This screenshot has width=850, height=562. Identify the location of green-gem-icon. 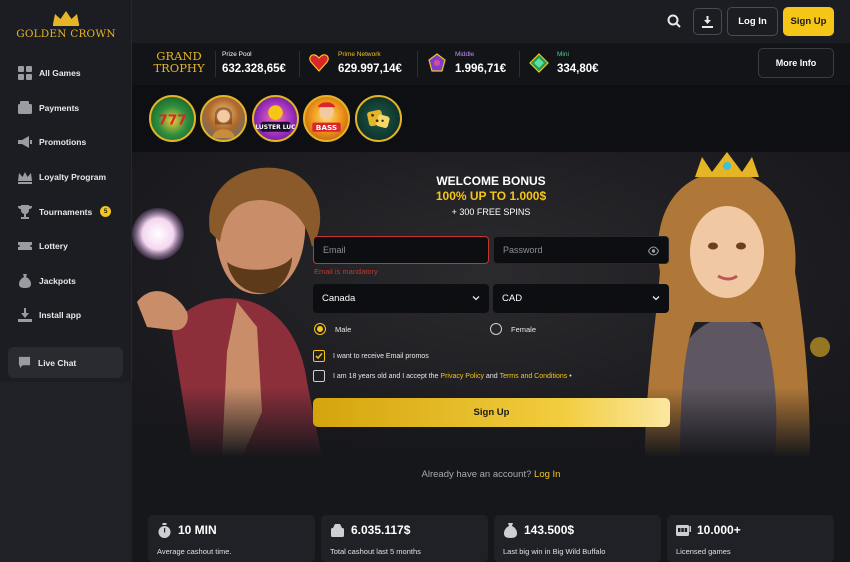
(539, 63).